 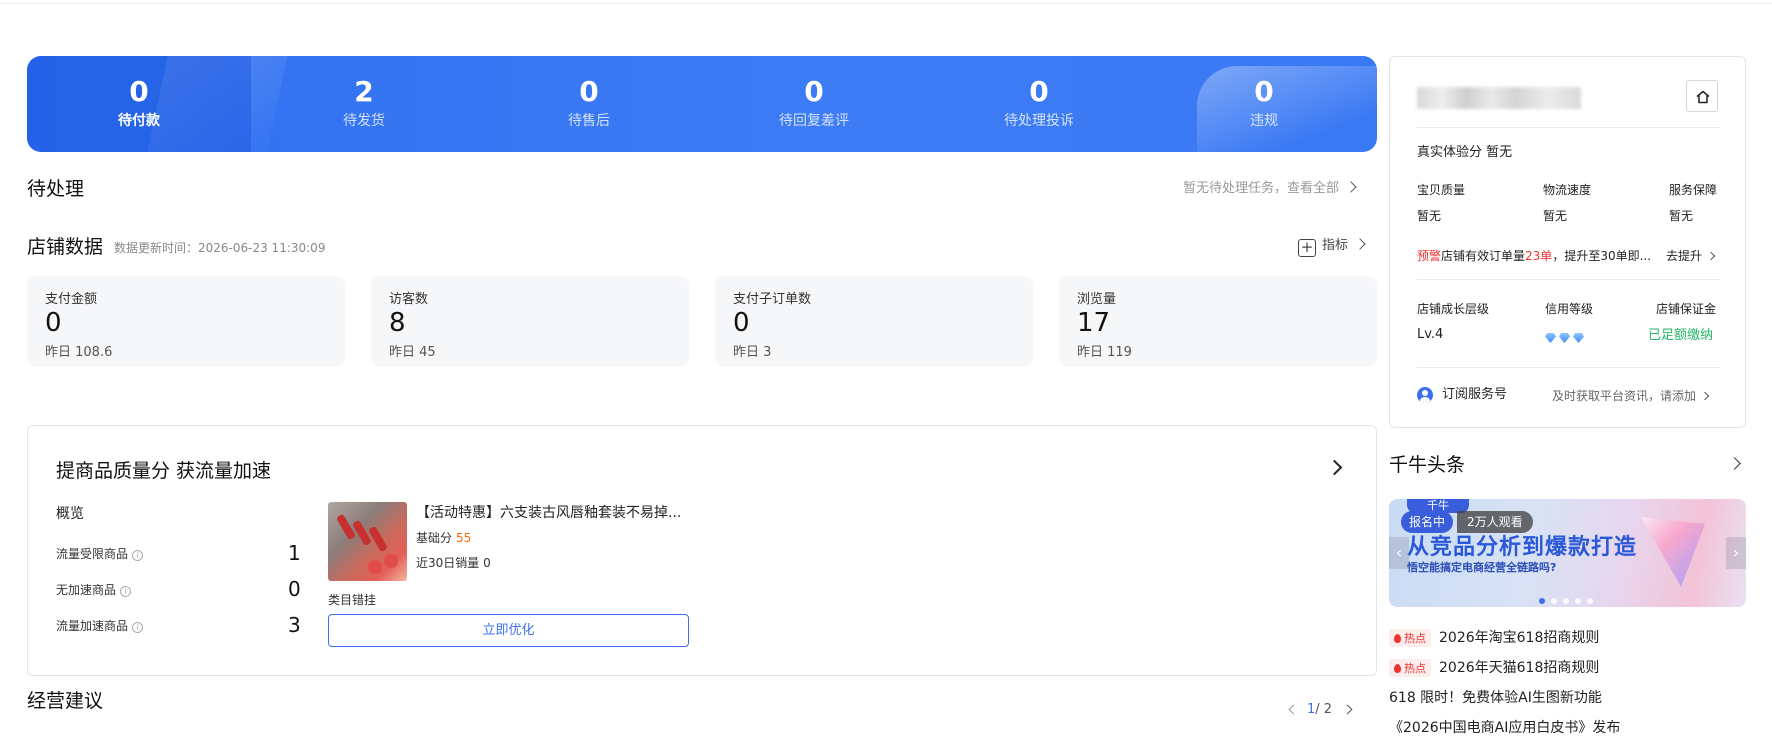 What do you see at coordinates (1465, 152) in the screenshot?
I see `experience-score: 真实体验分 暂无` at bounding box center [1465, 152].